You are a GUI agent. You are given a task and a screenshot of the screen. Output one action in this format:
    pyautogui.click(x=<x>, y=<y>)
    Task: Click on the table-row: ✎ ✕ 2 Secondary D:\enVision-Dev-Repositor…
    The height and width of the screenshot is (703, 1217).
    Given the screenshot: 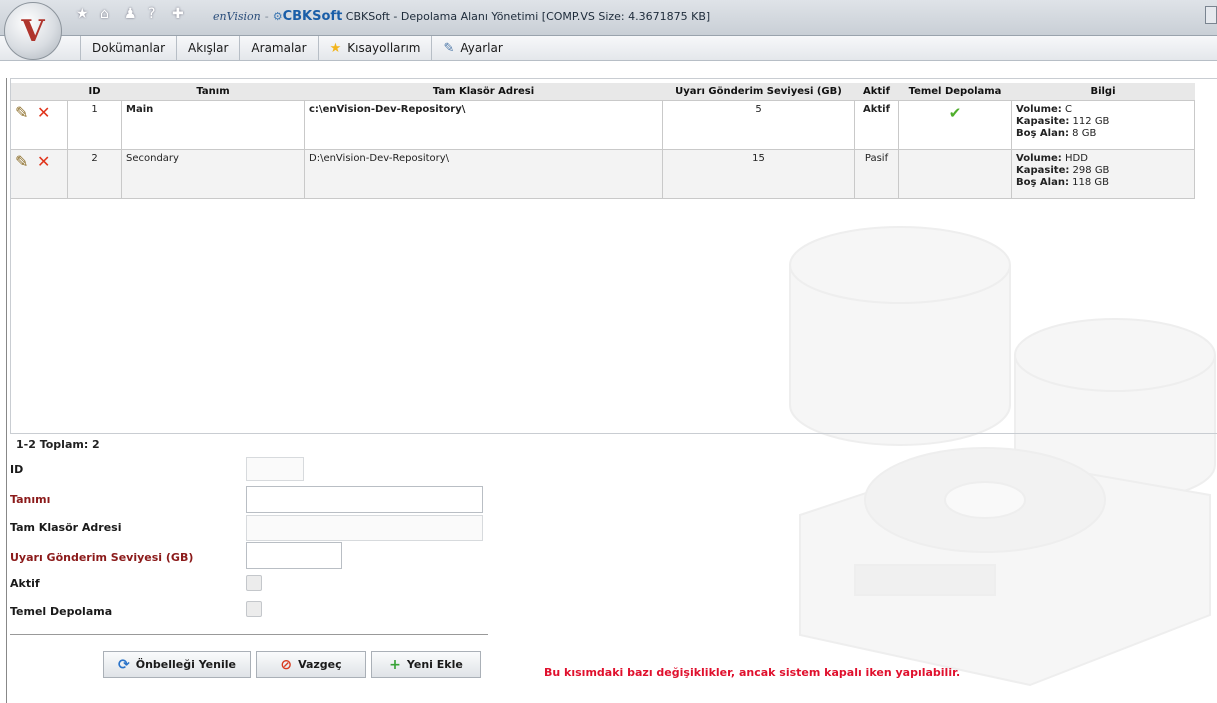 What is the action you would take?
    pyautogui.click(x=603, y=174)
    